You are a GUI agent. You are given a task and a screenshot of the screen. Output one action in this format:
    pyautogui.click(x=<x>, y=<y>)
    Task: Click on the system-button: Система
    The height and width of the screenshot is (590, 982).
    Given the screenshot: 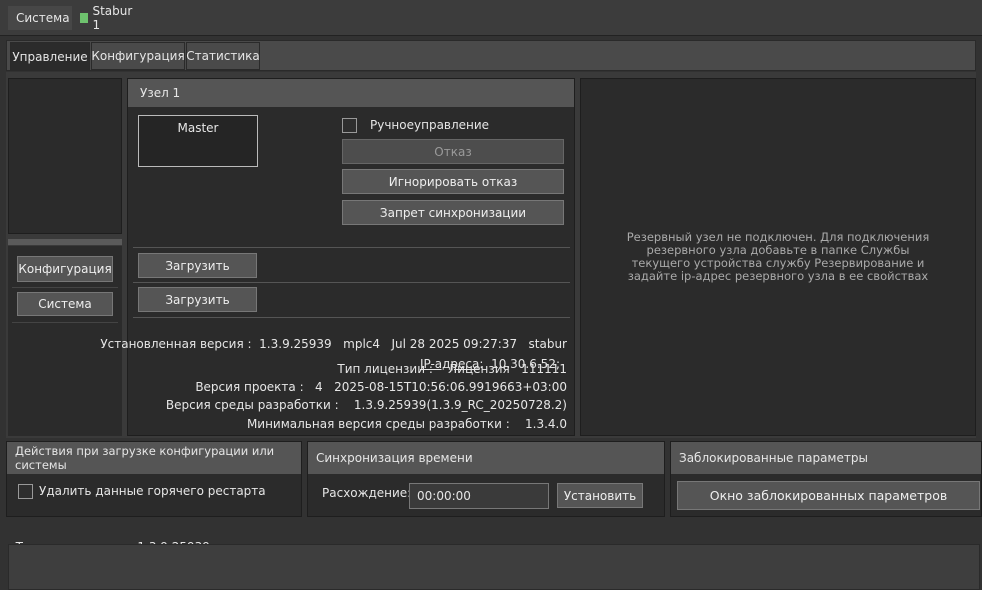 What is the action you would take?
    pyautogui.click(x=65, y=304)
    